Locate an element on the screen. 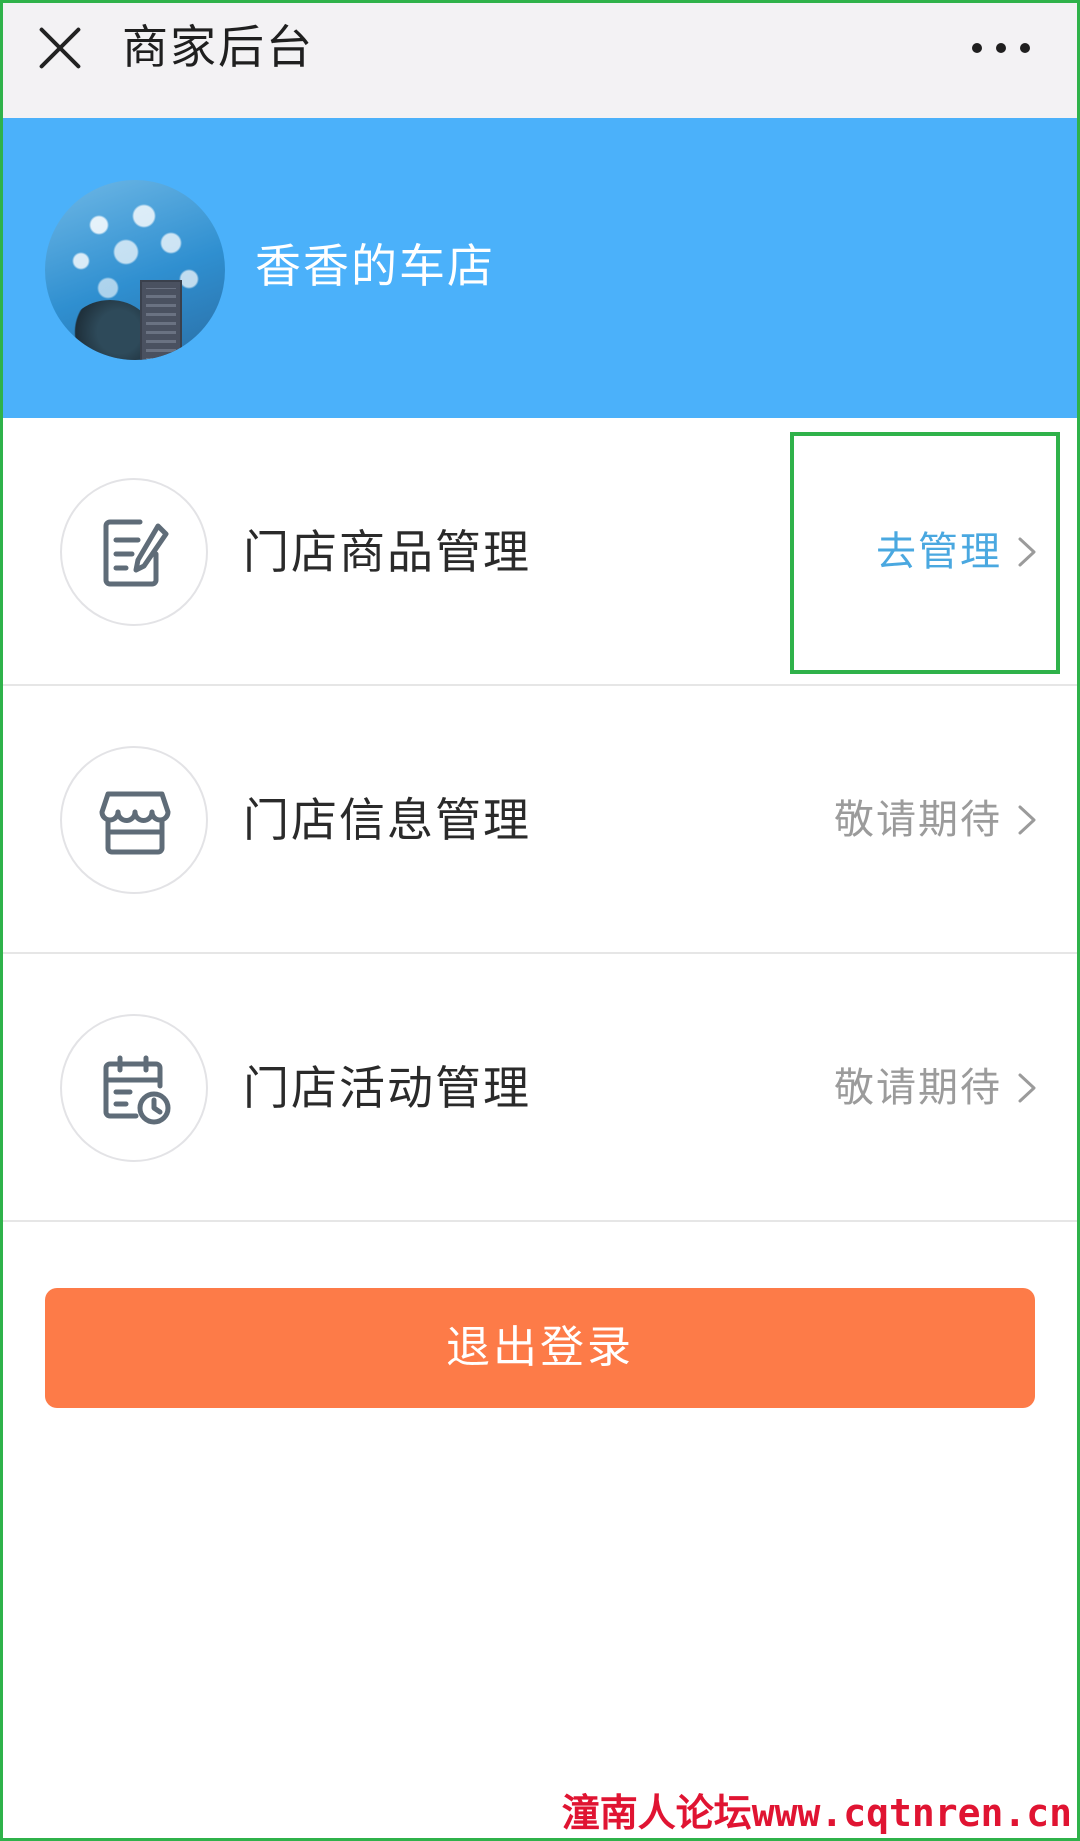 The width and height of the screenshot is (1080, 1841). menu-item-activity-management: 门店活动管理 敬请期待 is located at coordinates (540, 1088).